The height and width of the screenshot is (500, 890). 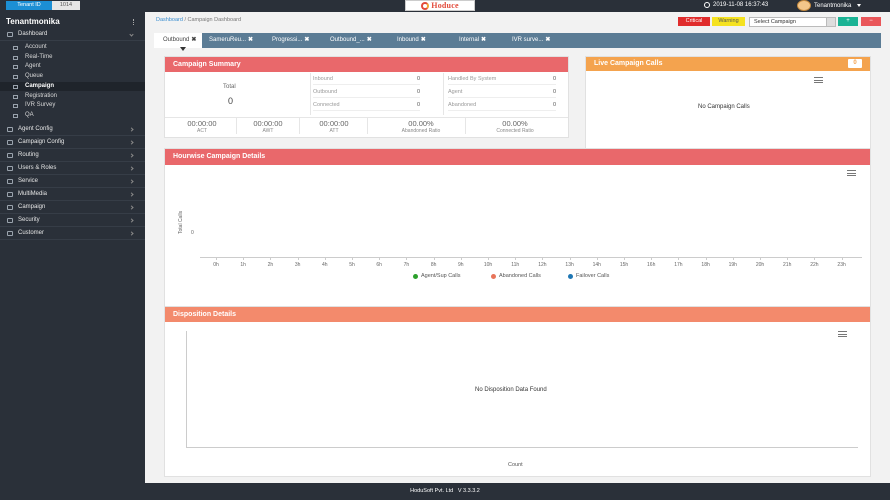 What do you see at coordinates (10, 34) in the screenshot?
I see `dashboard-icon` at bounding box center [10, 34].